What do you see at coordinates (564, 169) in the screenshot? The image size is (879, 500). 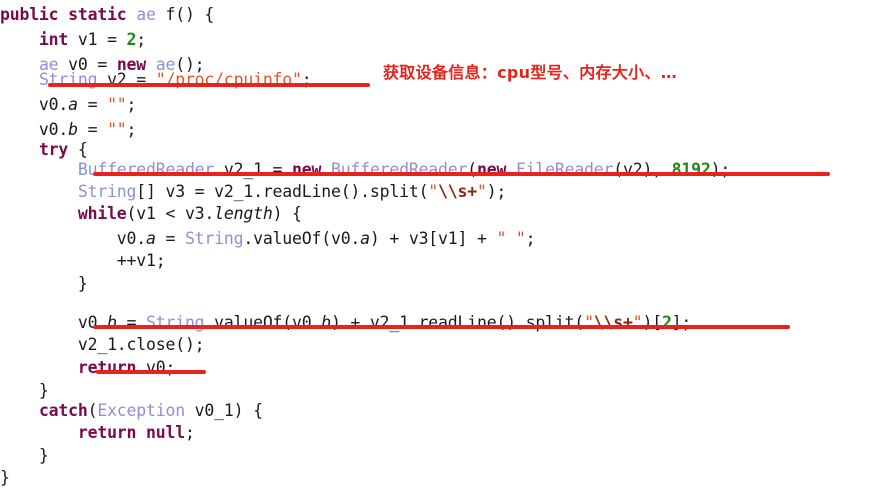 I see `type-filereader: FileReader` at bounding box center [564, 169].